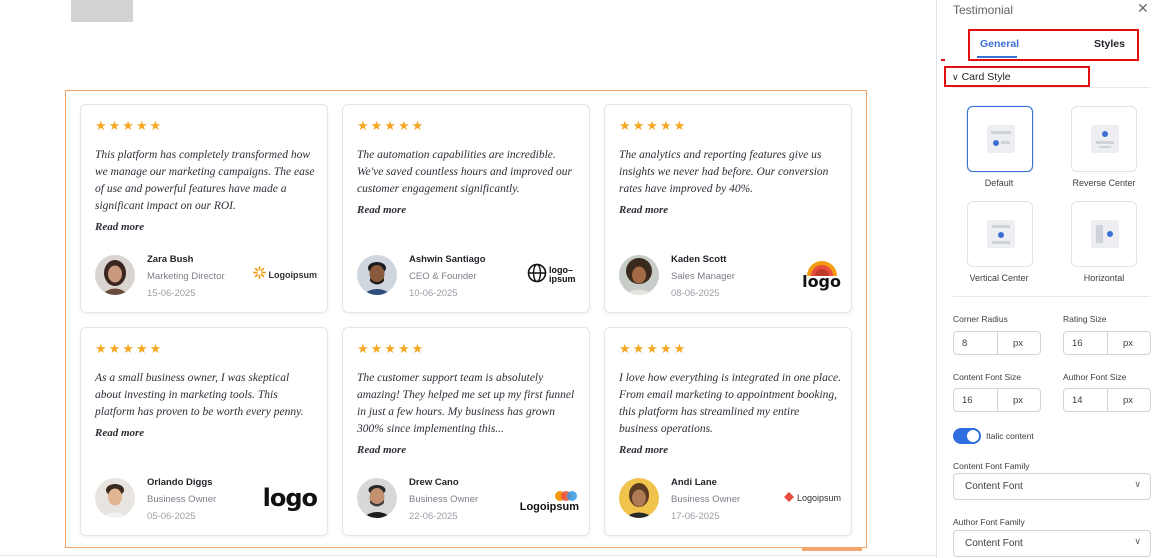  Describe the element at coordinates (447, 259) in the screenshot. I see `author-name: Ashwin Santiago` at that location.